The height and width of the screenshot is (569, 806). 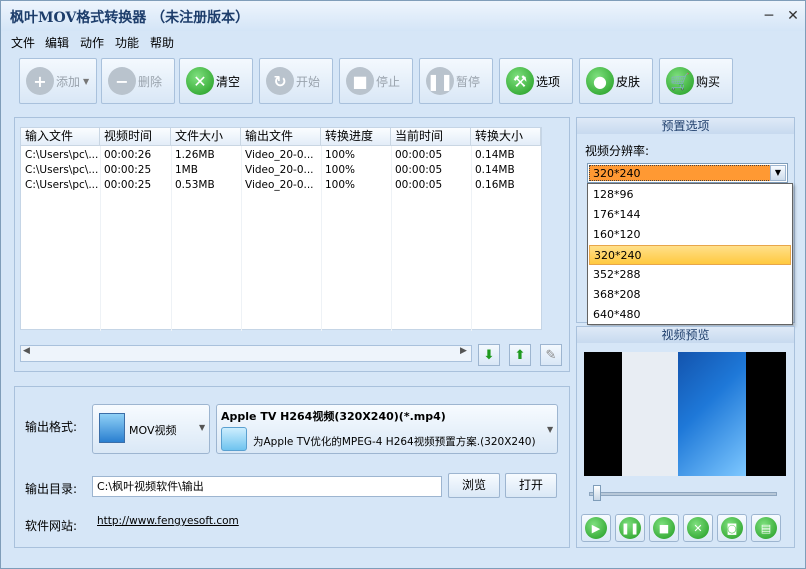 I want to click on camera-icon: ◙, so click(x=732, y=528).